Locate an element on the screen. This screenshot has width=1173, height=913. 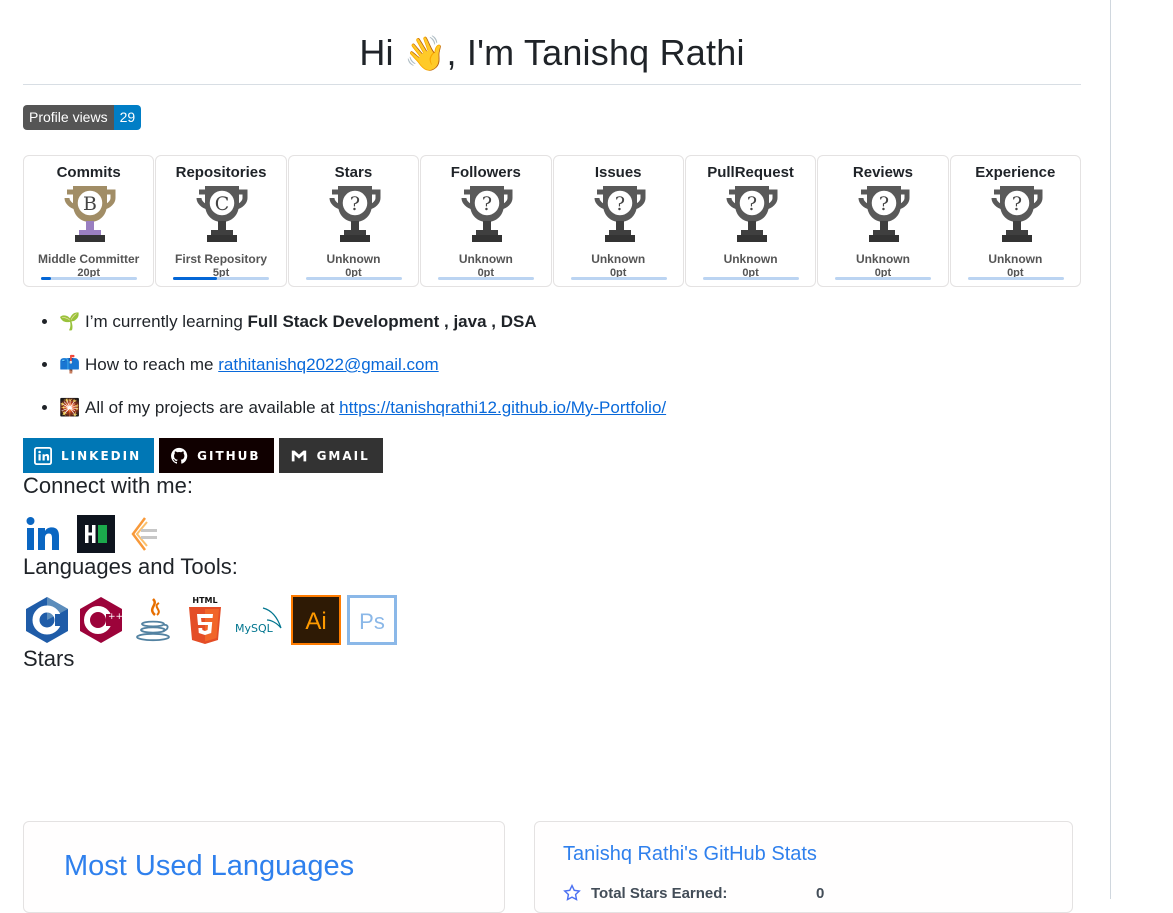
trophy-card: Issues? Unknown 0pt is located at coordinates (618, 221).